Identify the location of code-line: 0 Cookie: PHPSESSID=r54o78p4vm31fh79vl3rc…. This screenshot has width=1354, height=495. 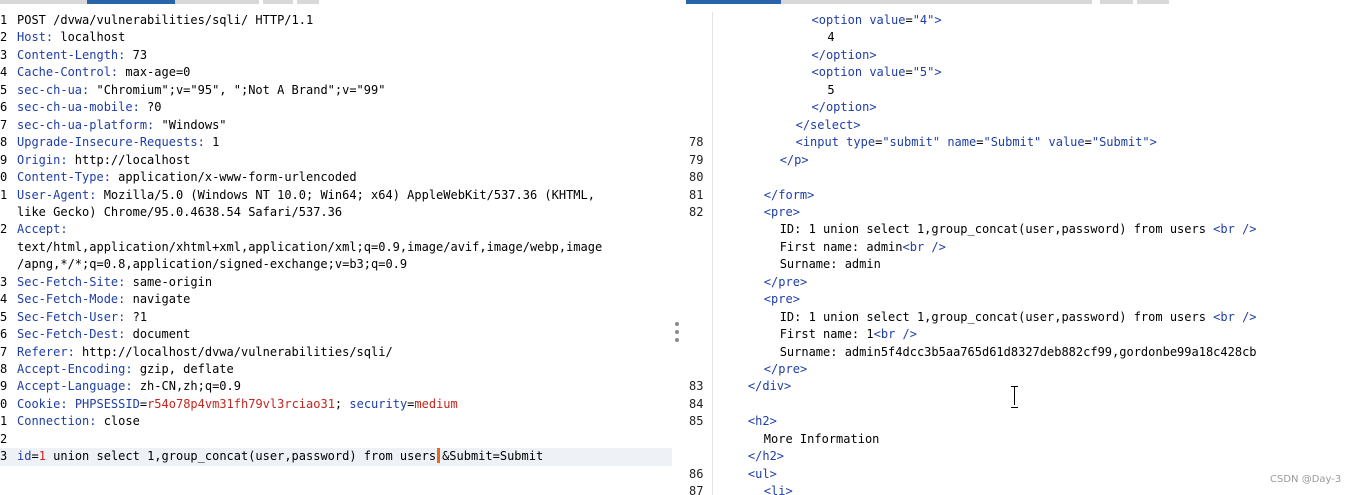
(336, 404).